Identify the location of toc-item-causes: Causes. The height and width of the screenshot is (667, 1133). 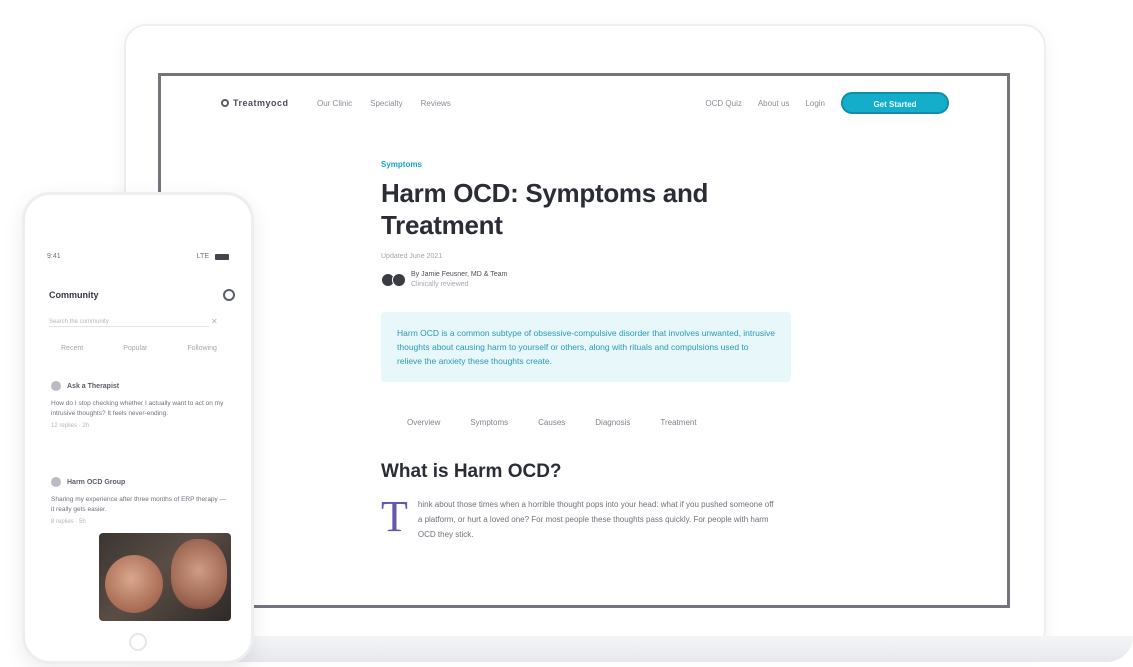
(551, 422).